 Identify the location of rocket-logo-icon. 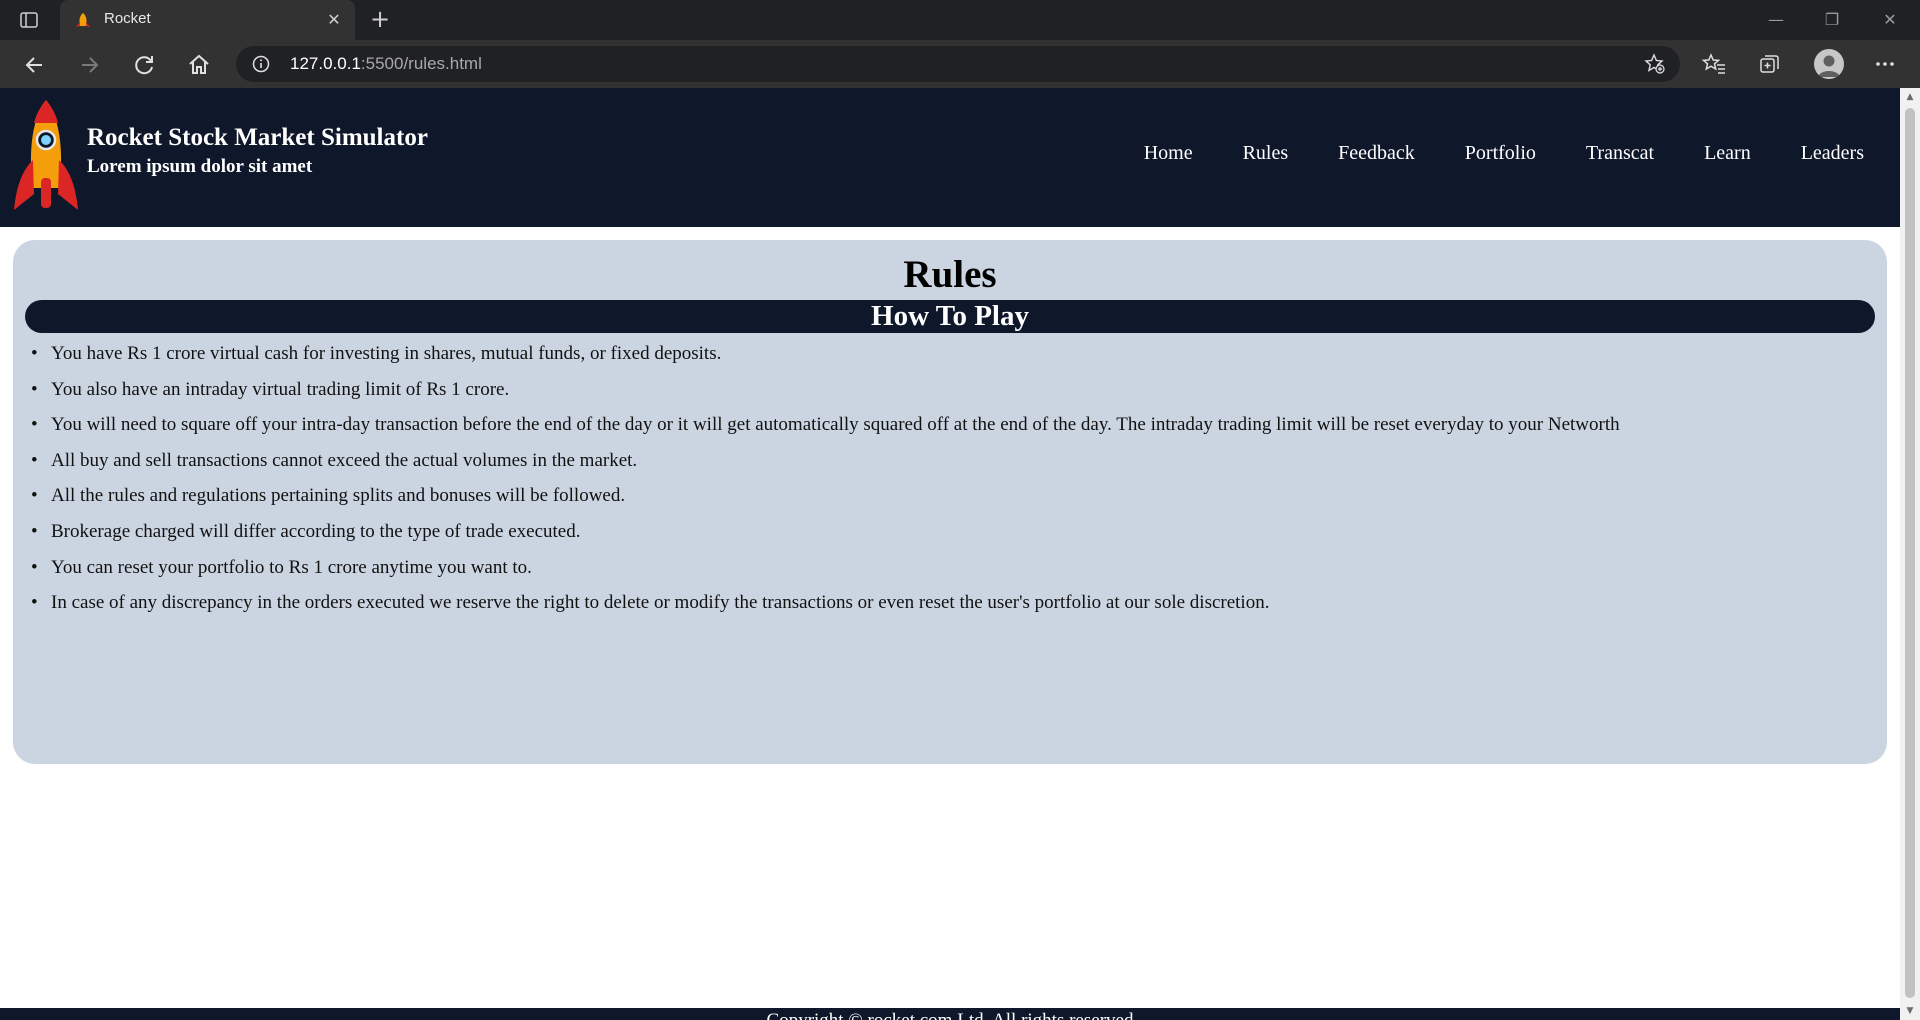
(46, 155).